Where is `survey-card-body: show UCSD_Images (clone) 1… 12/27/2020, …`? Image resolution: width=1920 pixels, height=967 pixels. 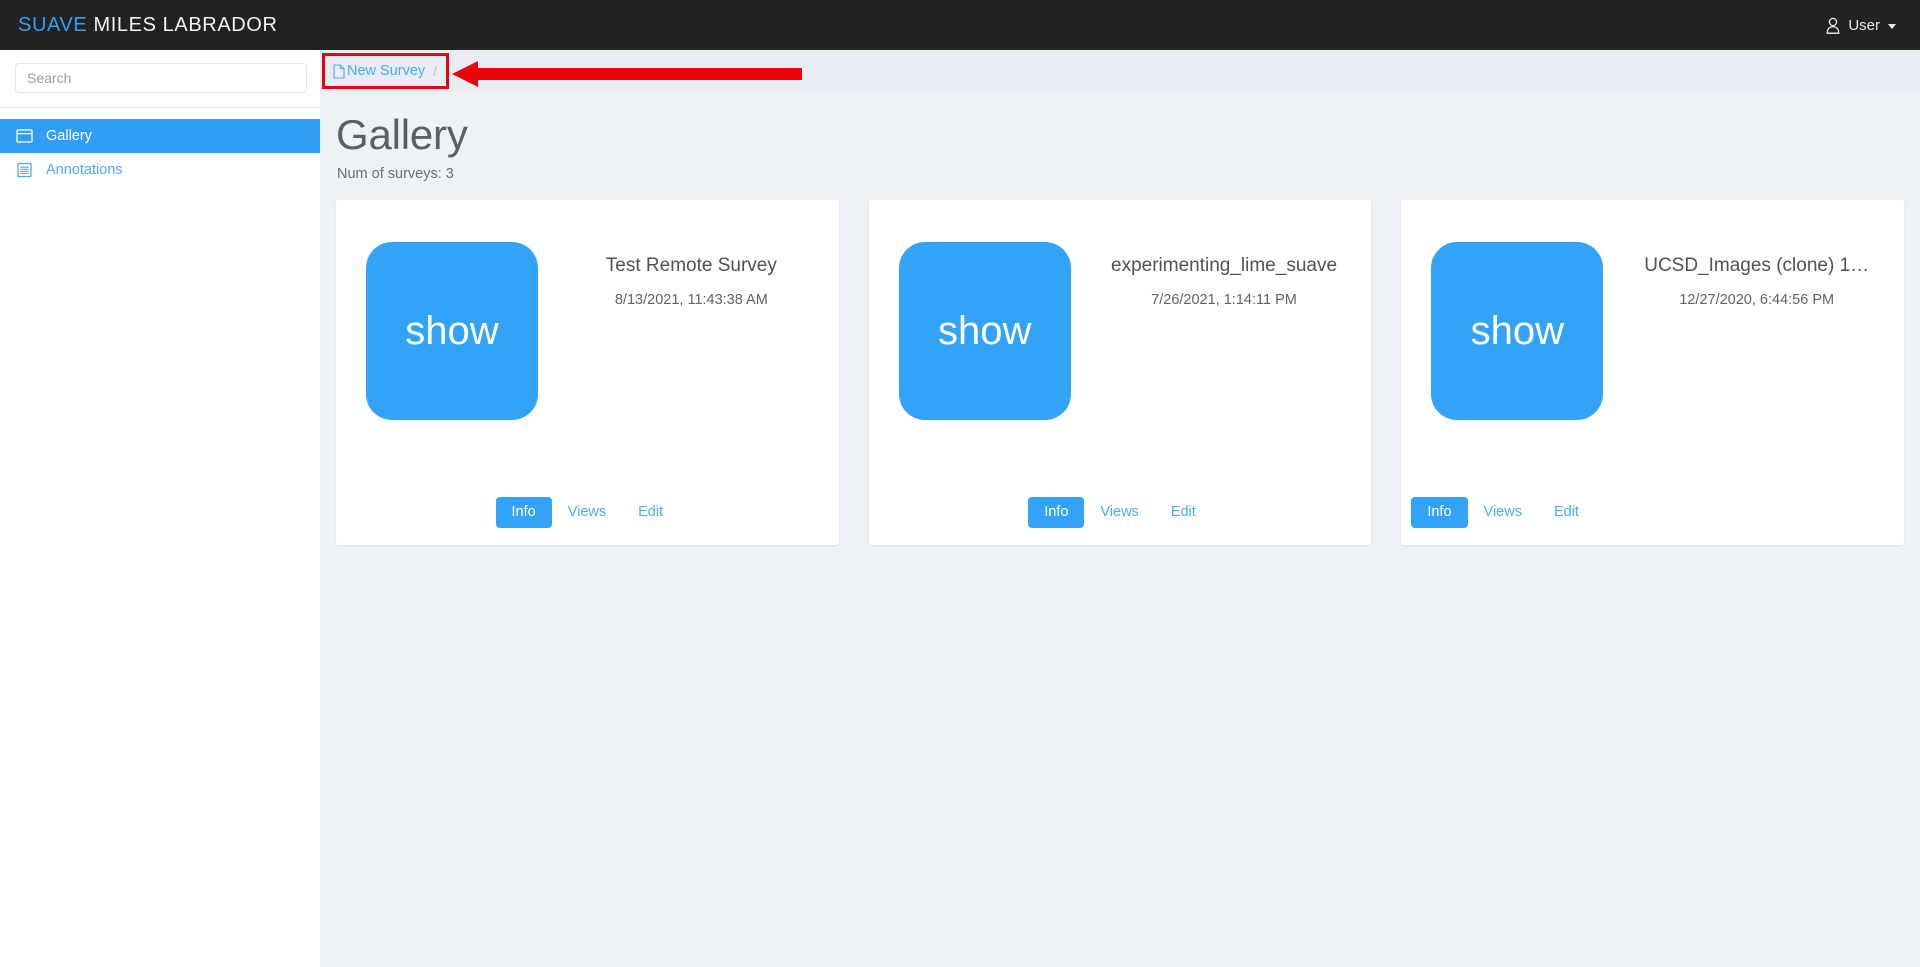 survey-card-body: show UCSD_Images (clone) 1… 12/27/2020, … is located at coordinates (1652, 348).